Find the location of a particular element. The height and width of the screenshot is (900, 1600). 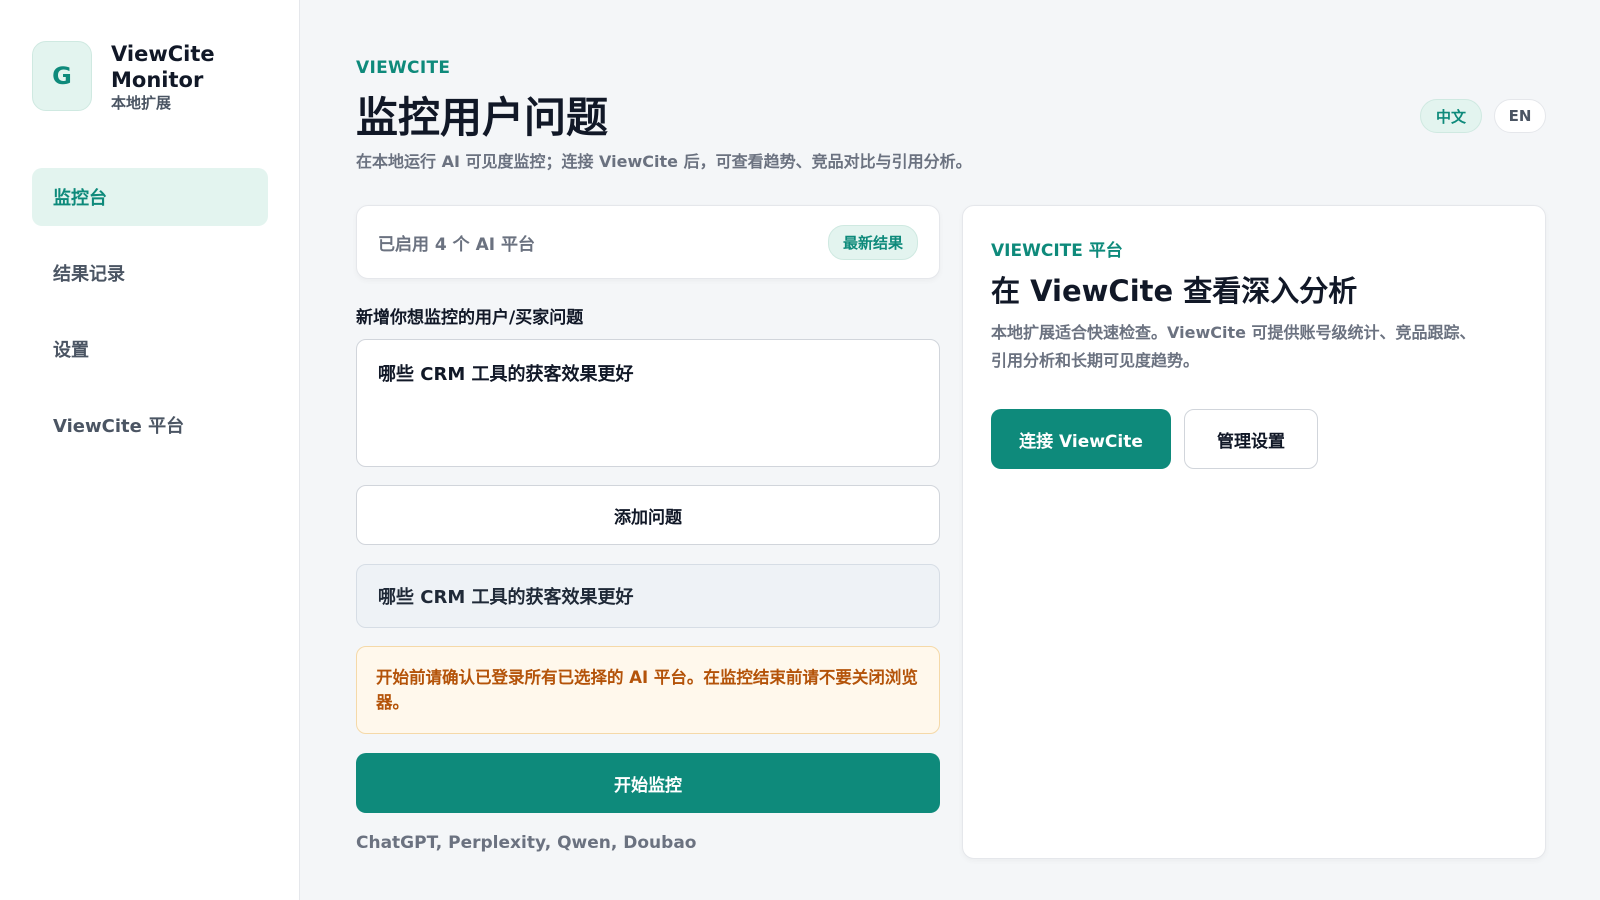

promo-title: 在 ViewCite 查看深入分析 is located at coordinates (1174, 291).